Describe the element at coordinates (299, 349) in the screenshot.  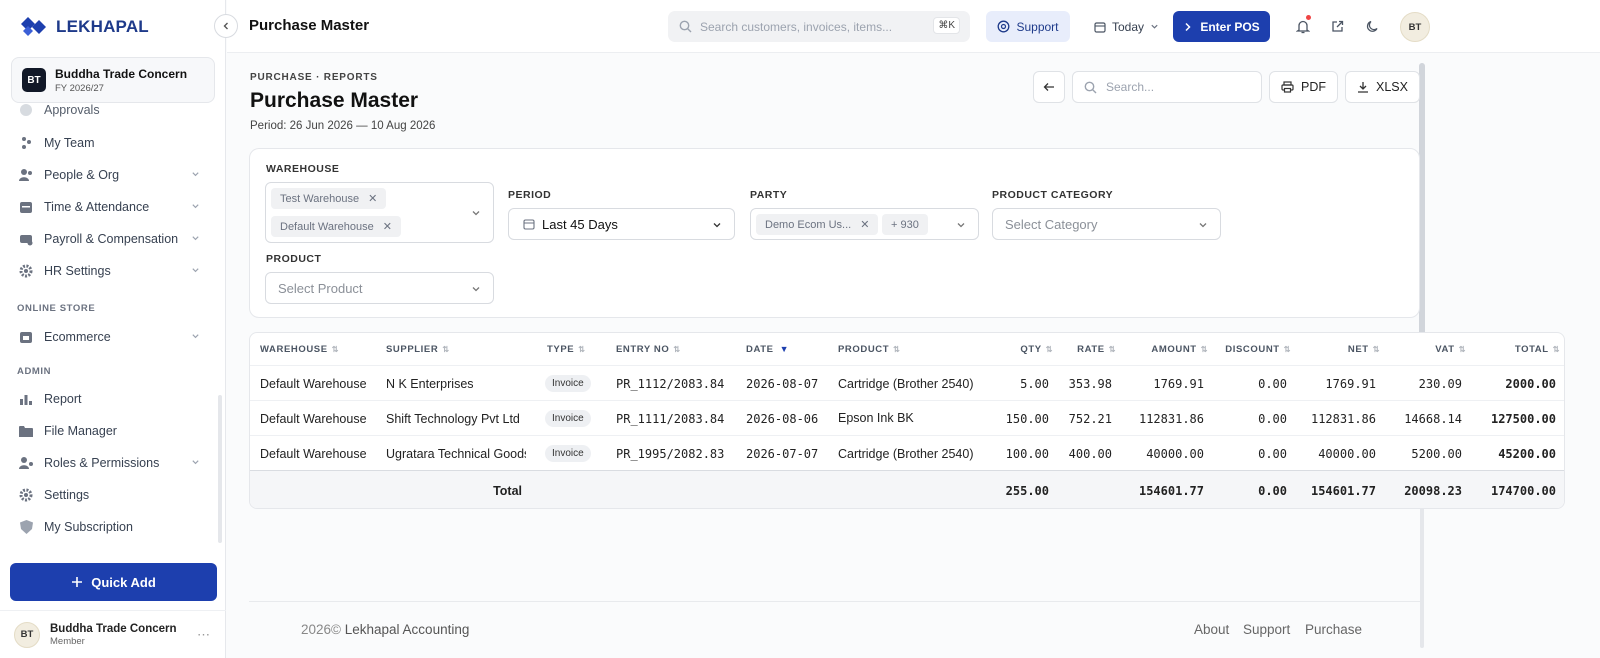
I see `column-header-warehouse: WAREHOUSE ⇅` at that location.